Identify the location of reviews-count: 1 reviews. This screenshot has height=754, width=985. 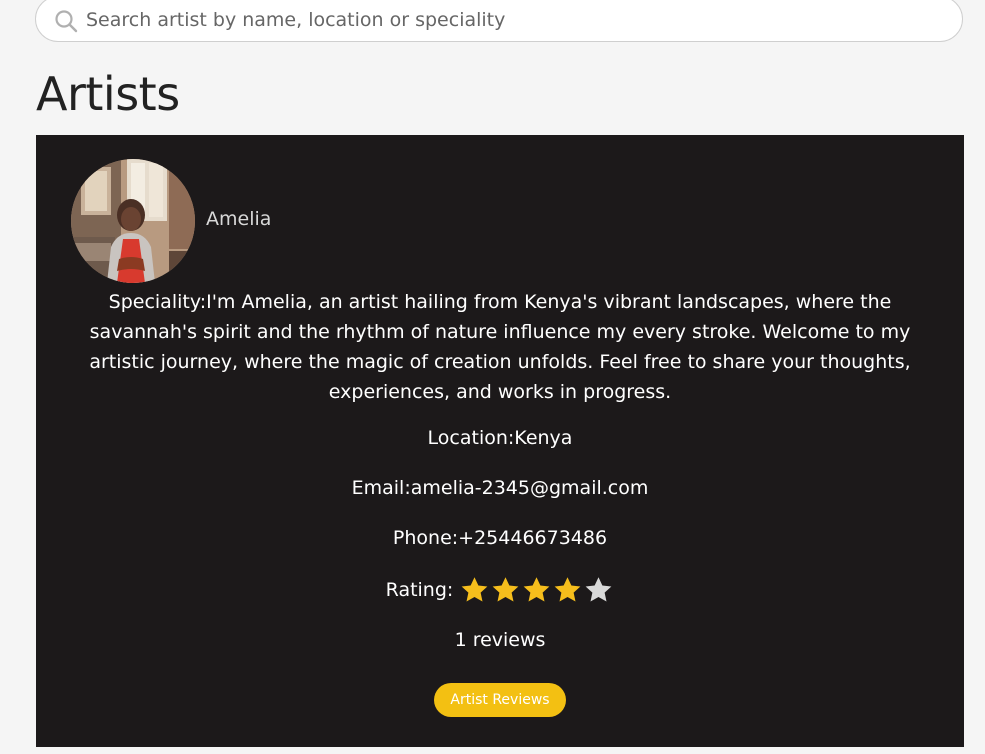
(500, 640).